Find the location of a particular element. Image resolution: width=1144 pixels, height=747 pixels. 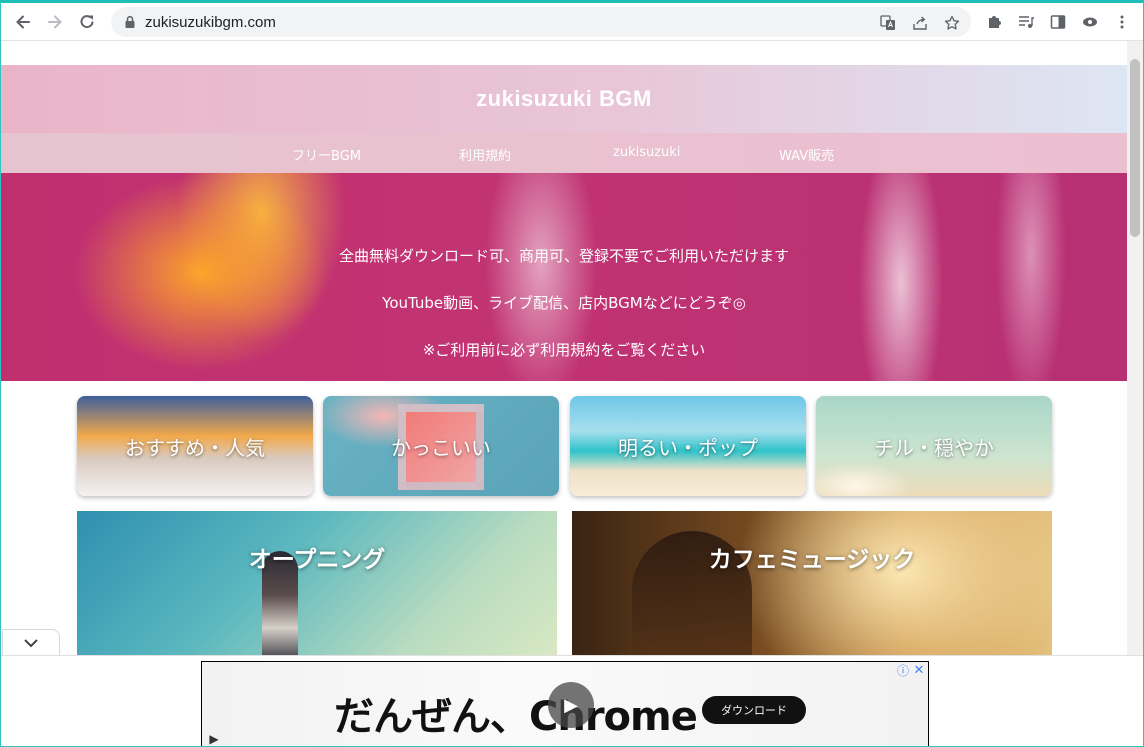

close-icon: ✕ is located at coordinates (919, 670).